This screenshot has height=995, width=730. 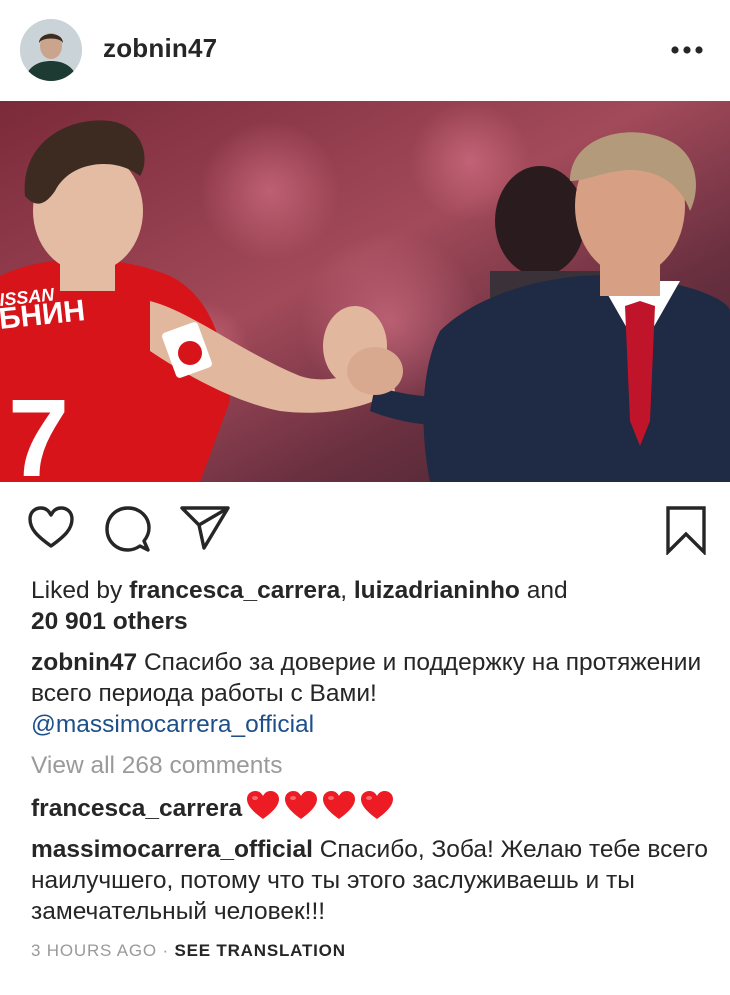 I want to click on comment-username: massimocarrera_official, so click(x=172, y=849).